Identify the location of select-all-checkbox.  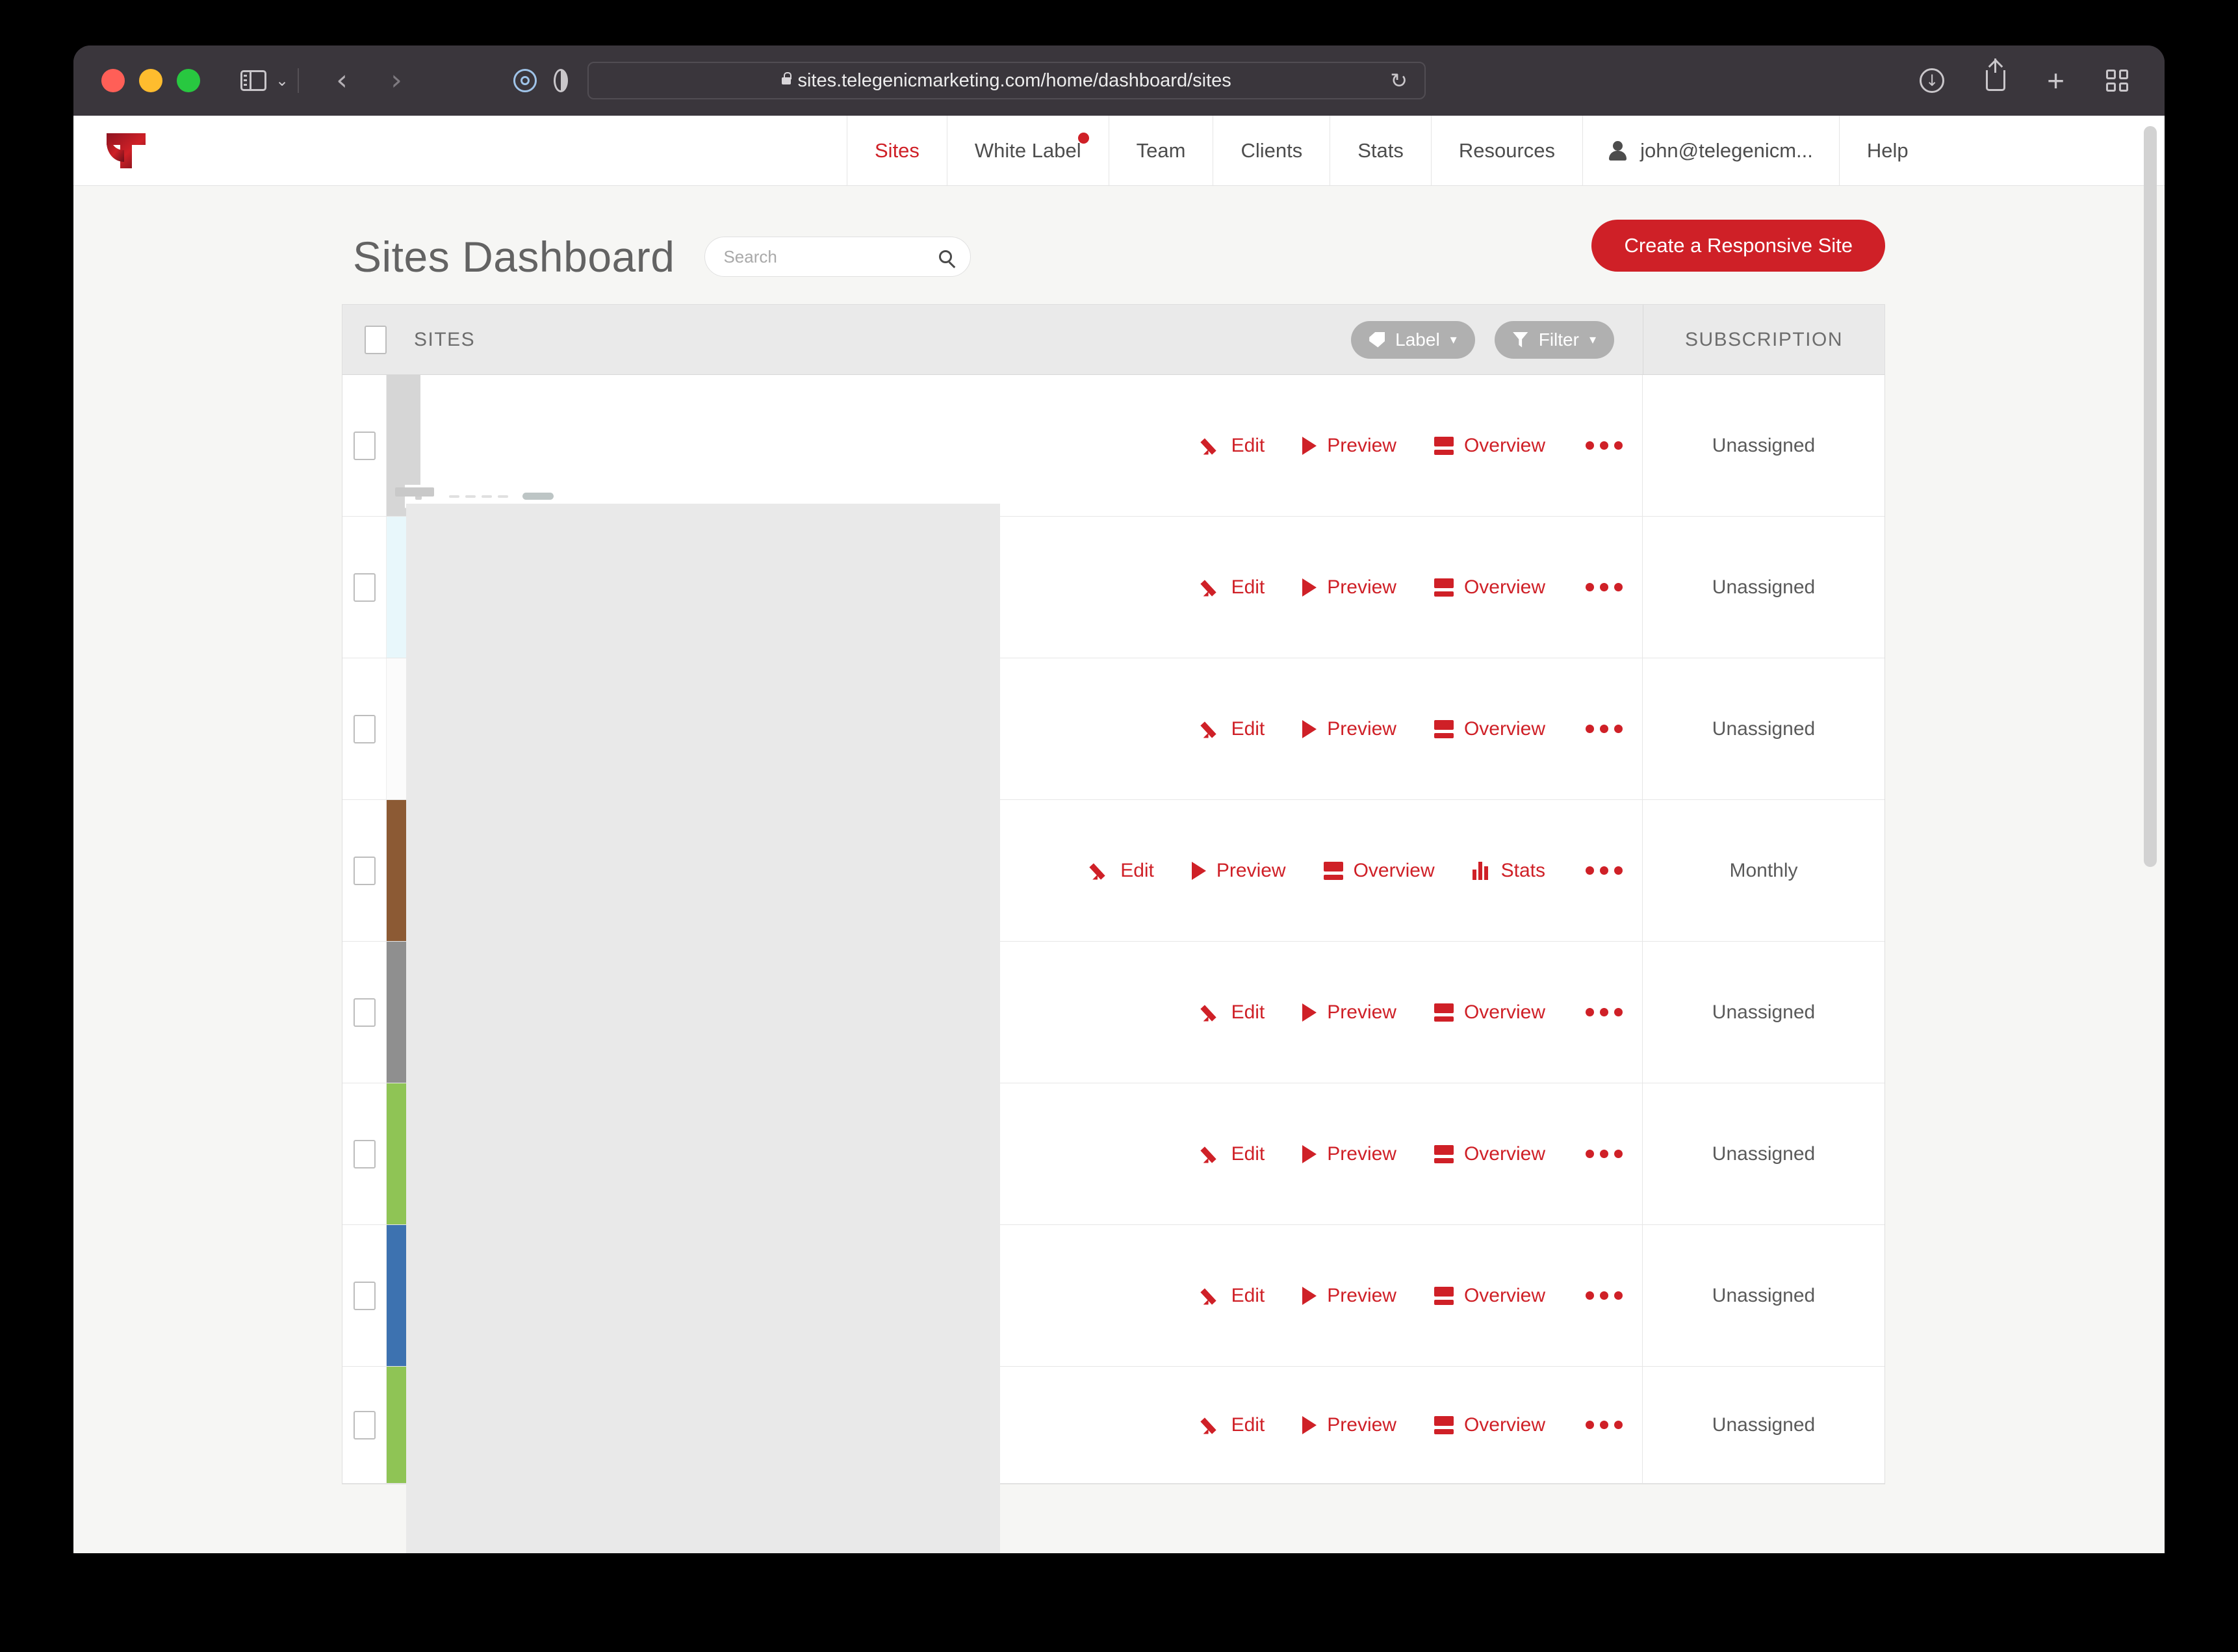
(376, 340).